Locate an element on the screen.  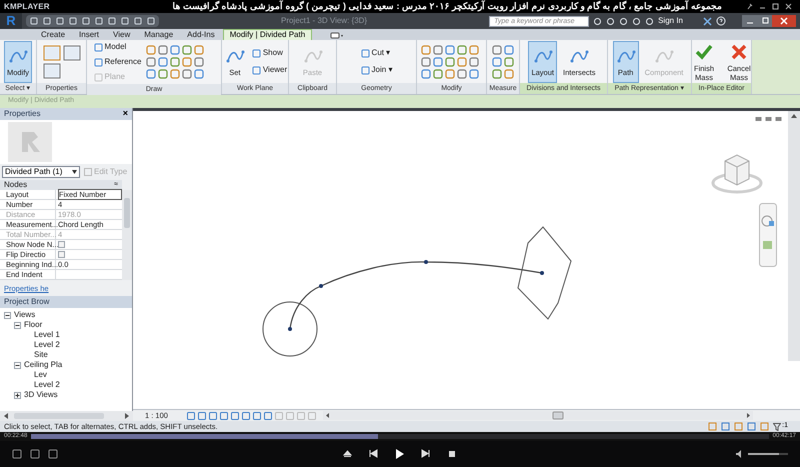
ribbon-button: Cut ▾ is located at coordinates (377, 53).